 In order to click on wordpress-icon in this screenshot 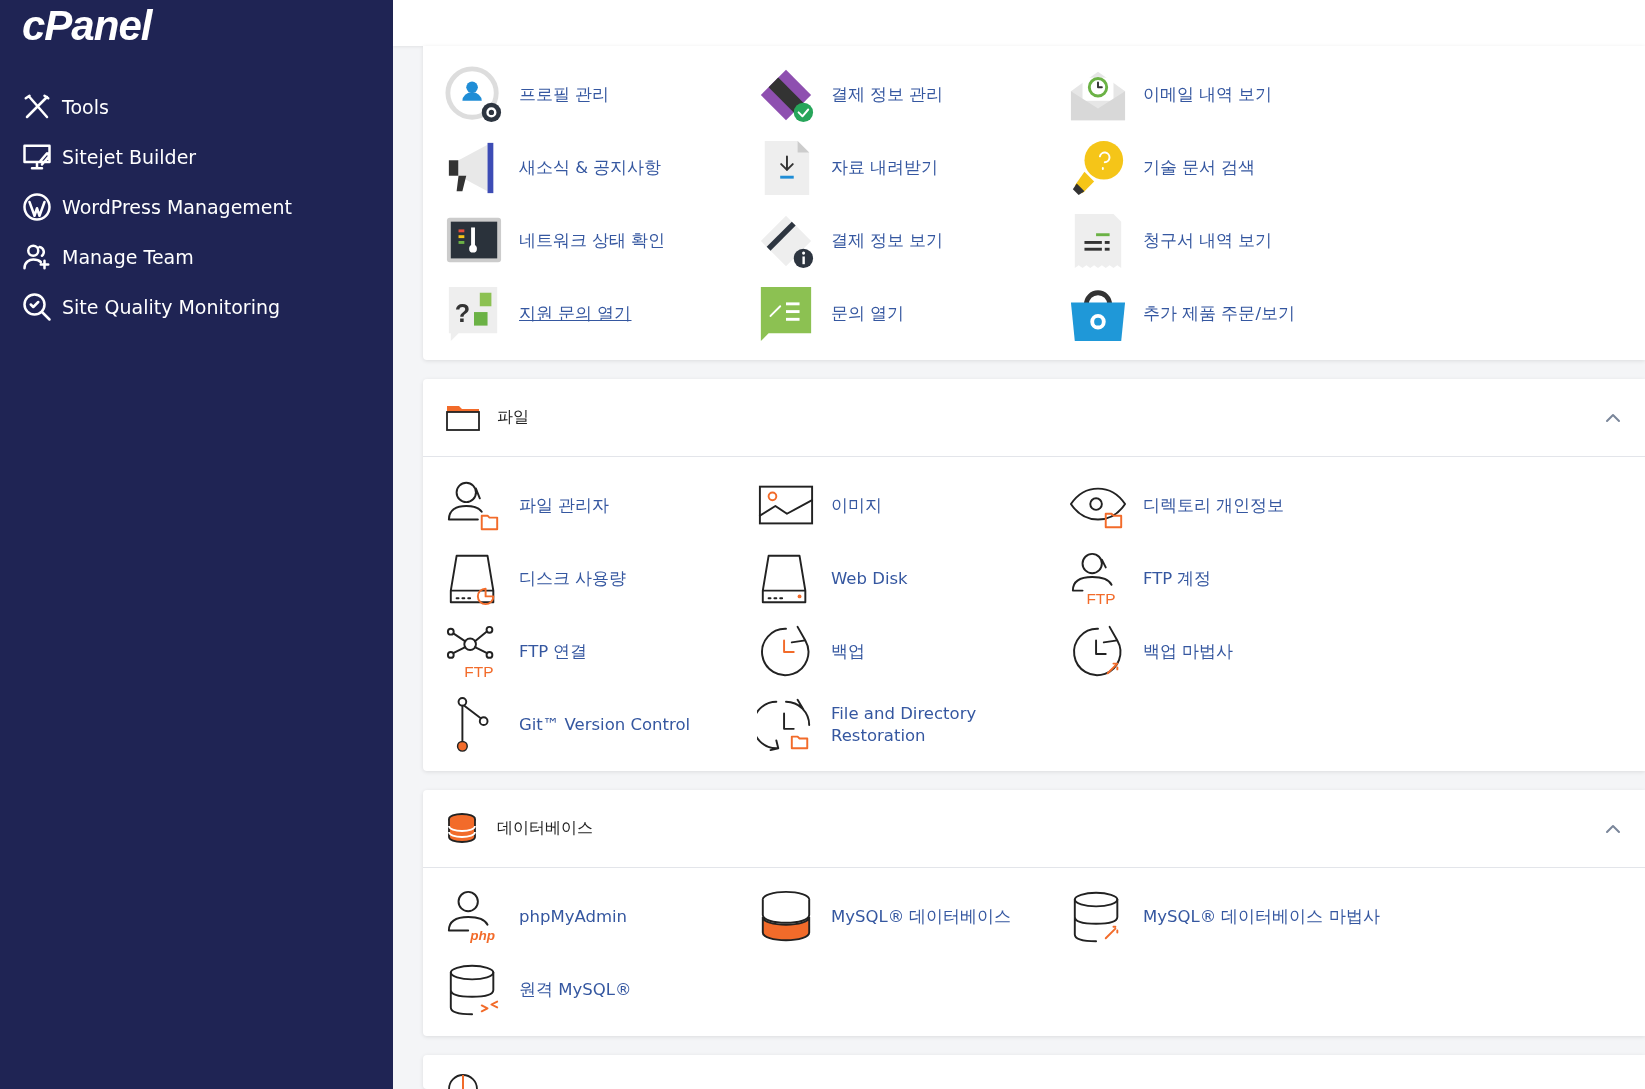, I will do `click(37, 207)`.